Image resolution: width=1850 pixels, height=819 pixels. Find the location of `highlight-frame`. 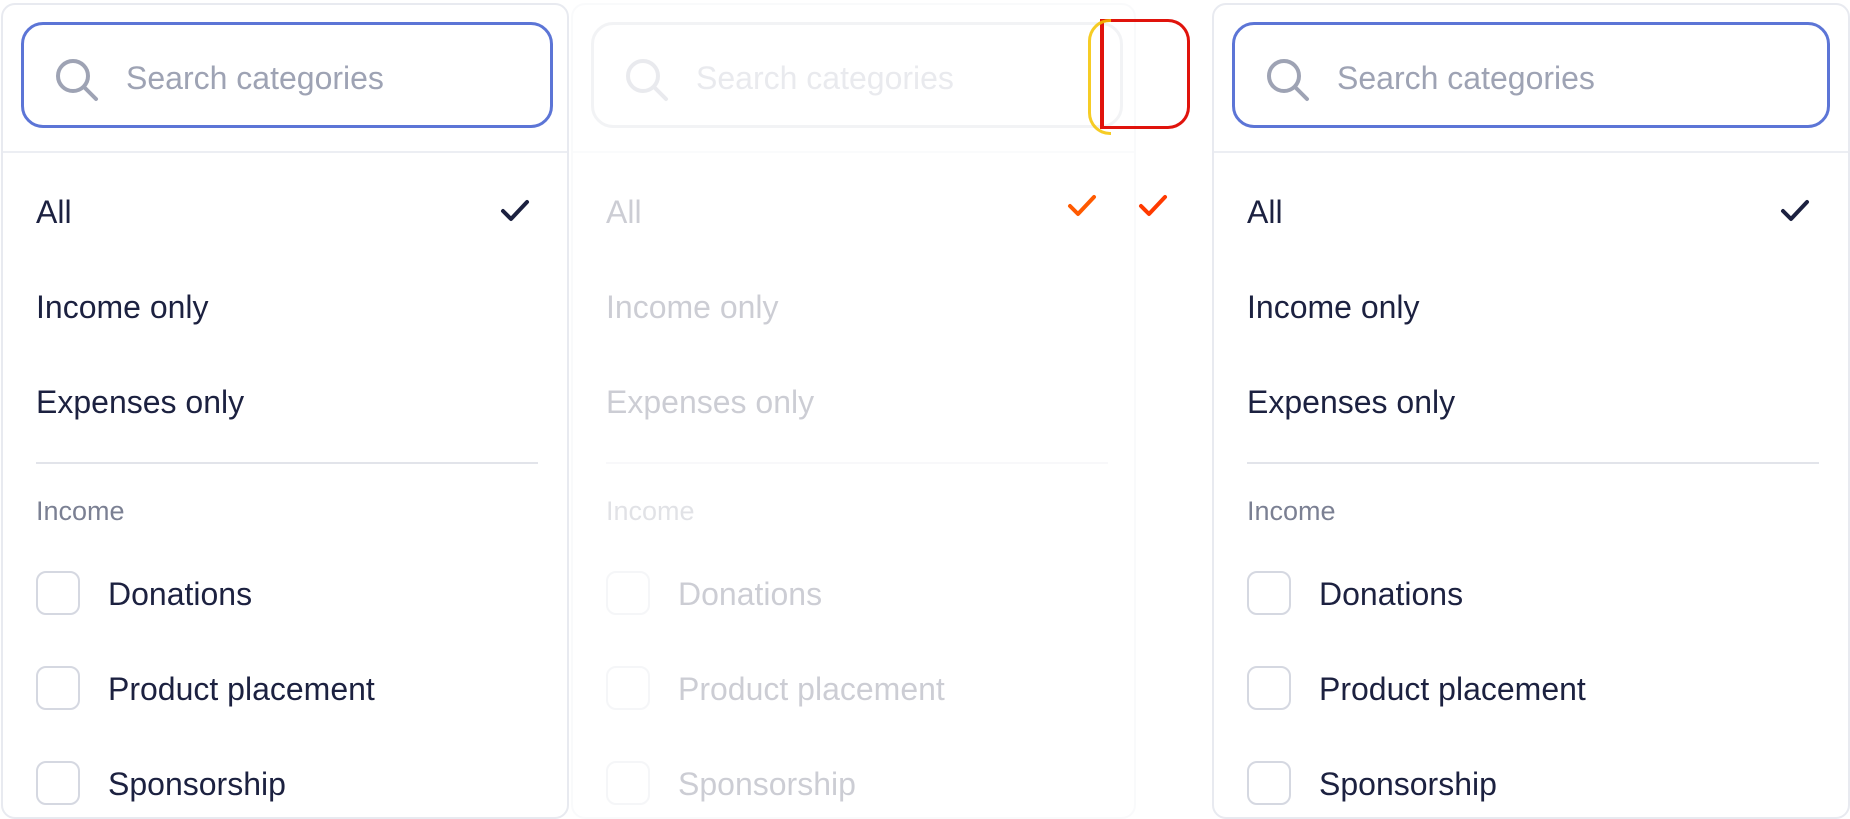

highlight-frame is located at coordinates (1139, 77).